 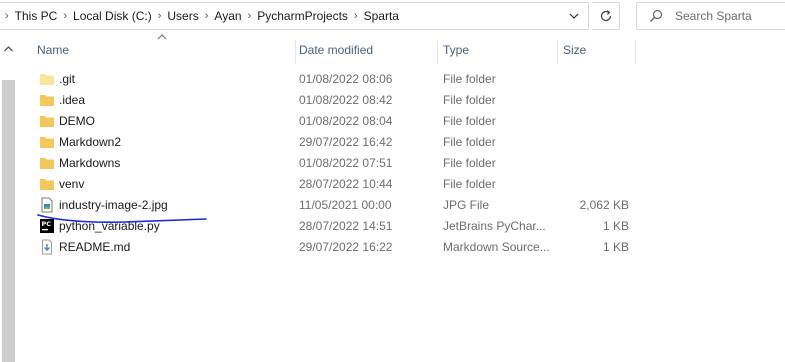 I want to click on file-date: 01/08/2022 08:04, so click(x=346, y=121).